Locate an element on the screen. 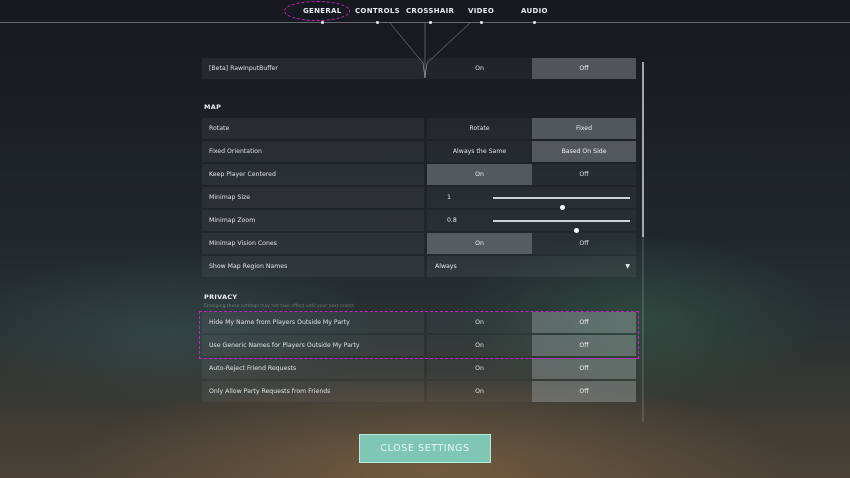 The image size is (850, 478). minimap-zoom-slider: 0.8 is located at coordinates (531, 221).